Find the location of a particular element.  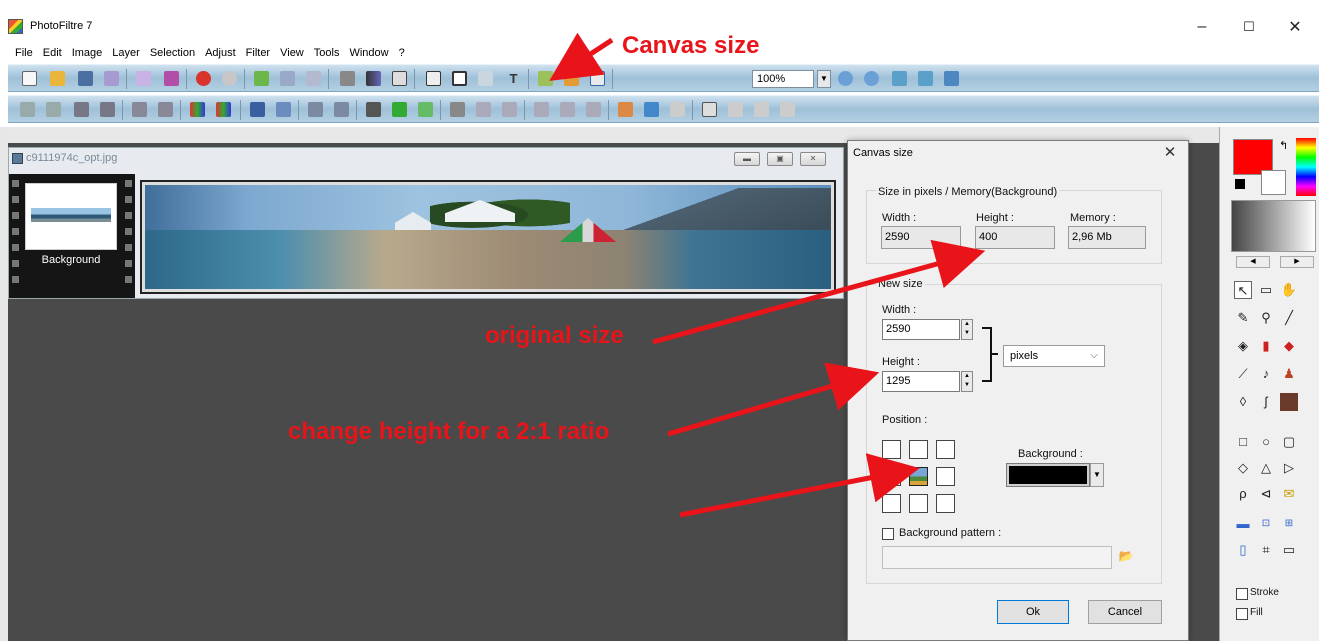

menu-tools: Tools is located at coordinates (327, 53).